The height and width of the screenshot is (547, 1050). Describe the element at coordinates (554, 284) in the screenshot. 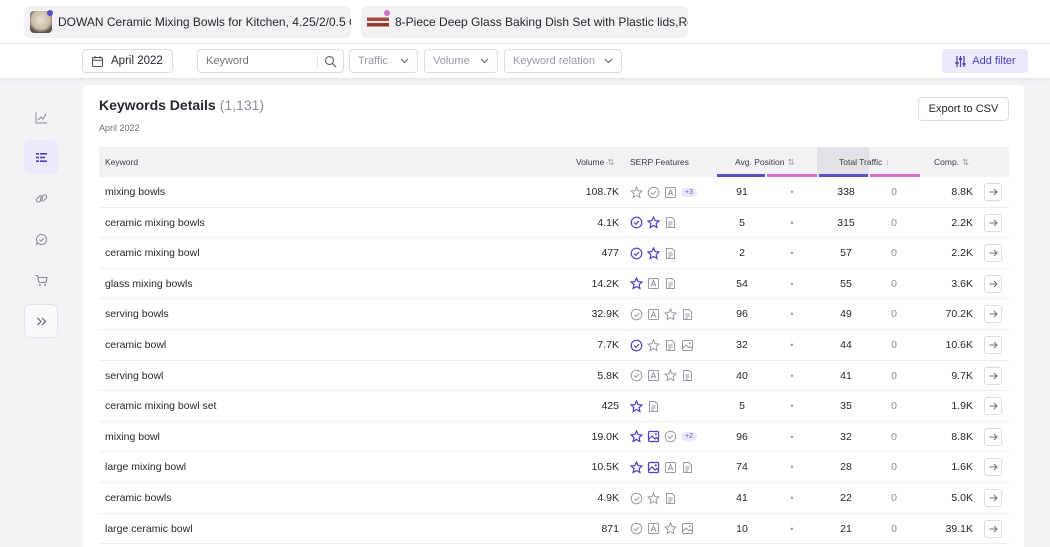

I see `table-row: glass mixing bowls 14.2K 54 • 55 0 3.6K` at that location.